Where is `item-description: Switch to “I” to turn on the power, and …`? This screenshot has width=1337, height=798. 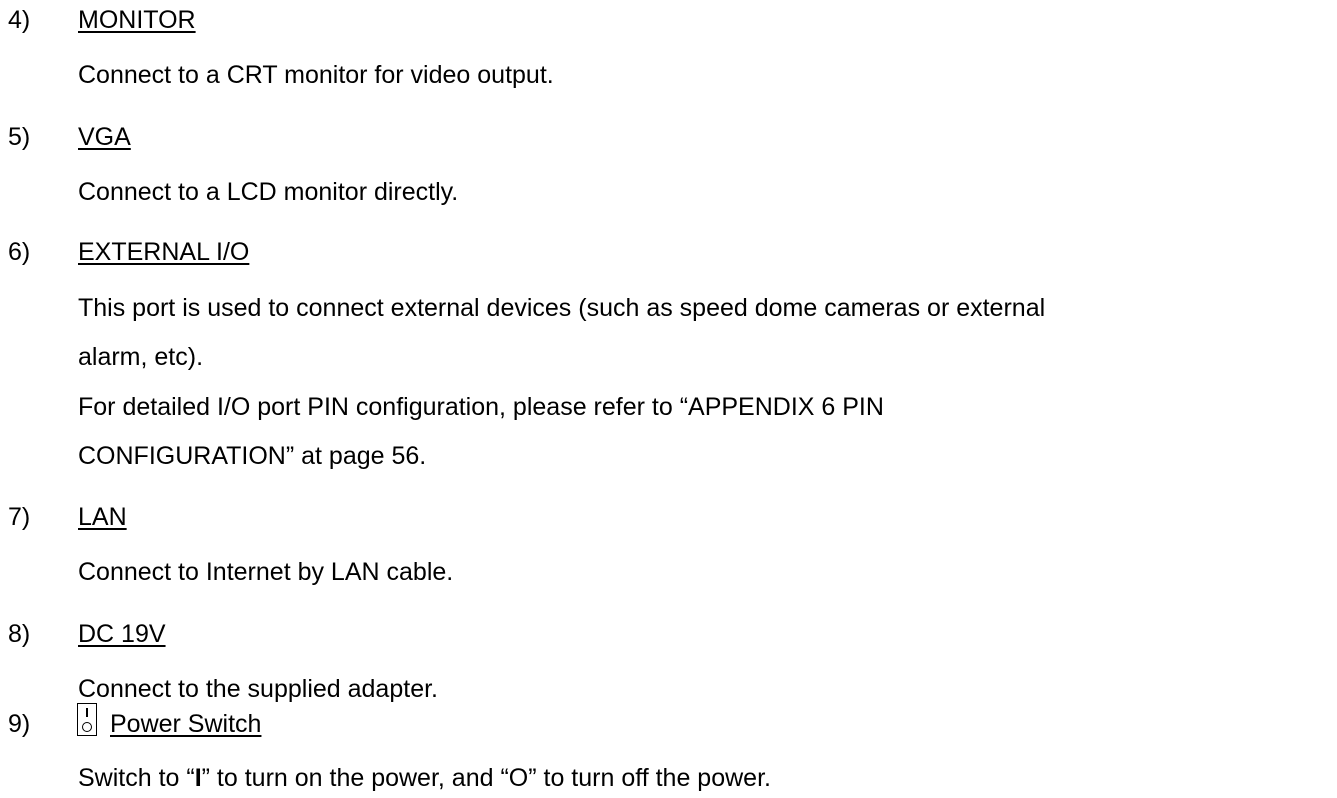
item-description: Switch to “I” to turn on the power, and … is located at coordinates (424, 778).